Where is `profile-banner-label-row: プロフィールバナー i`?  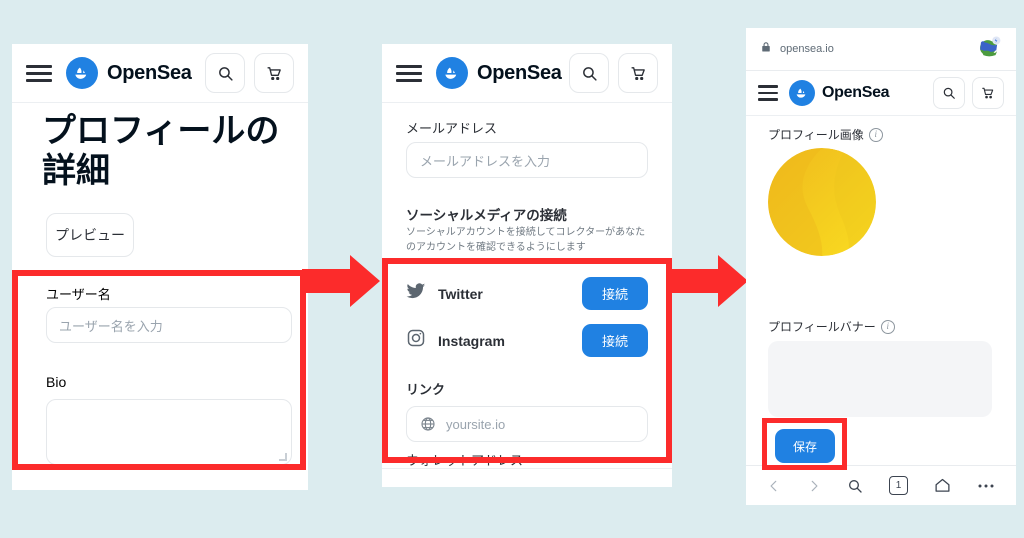 profile-banner-label-row: プロフィールバナー i is located at coordinates (831, 326).